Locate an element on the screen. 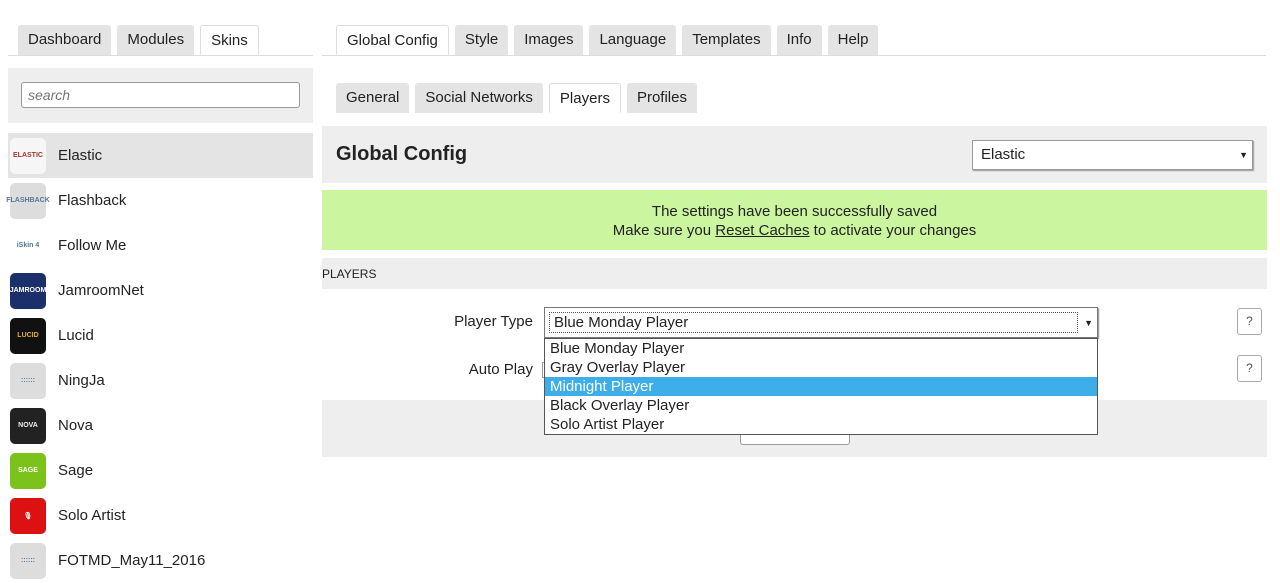 This screenshot has width=1280, height=583. dropdown-option: Solo Artist Player is located at coordinates (821, 424).